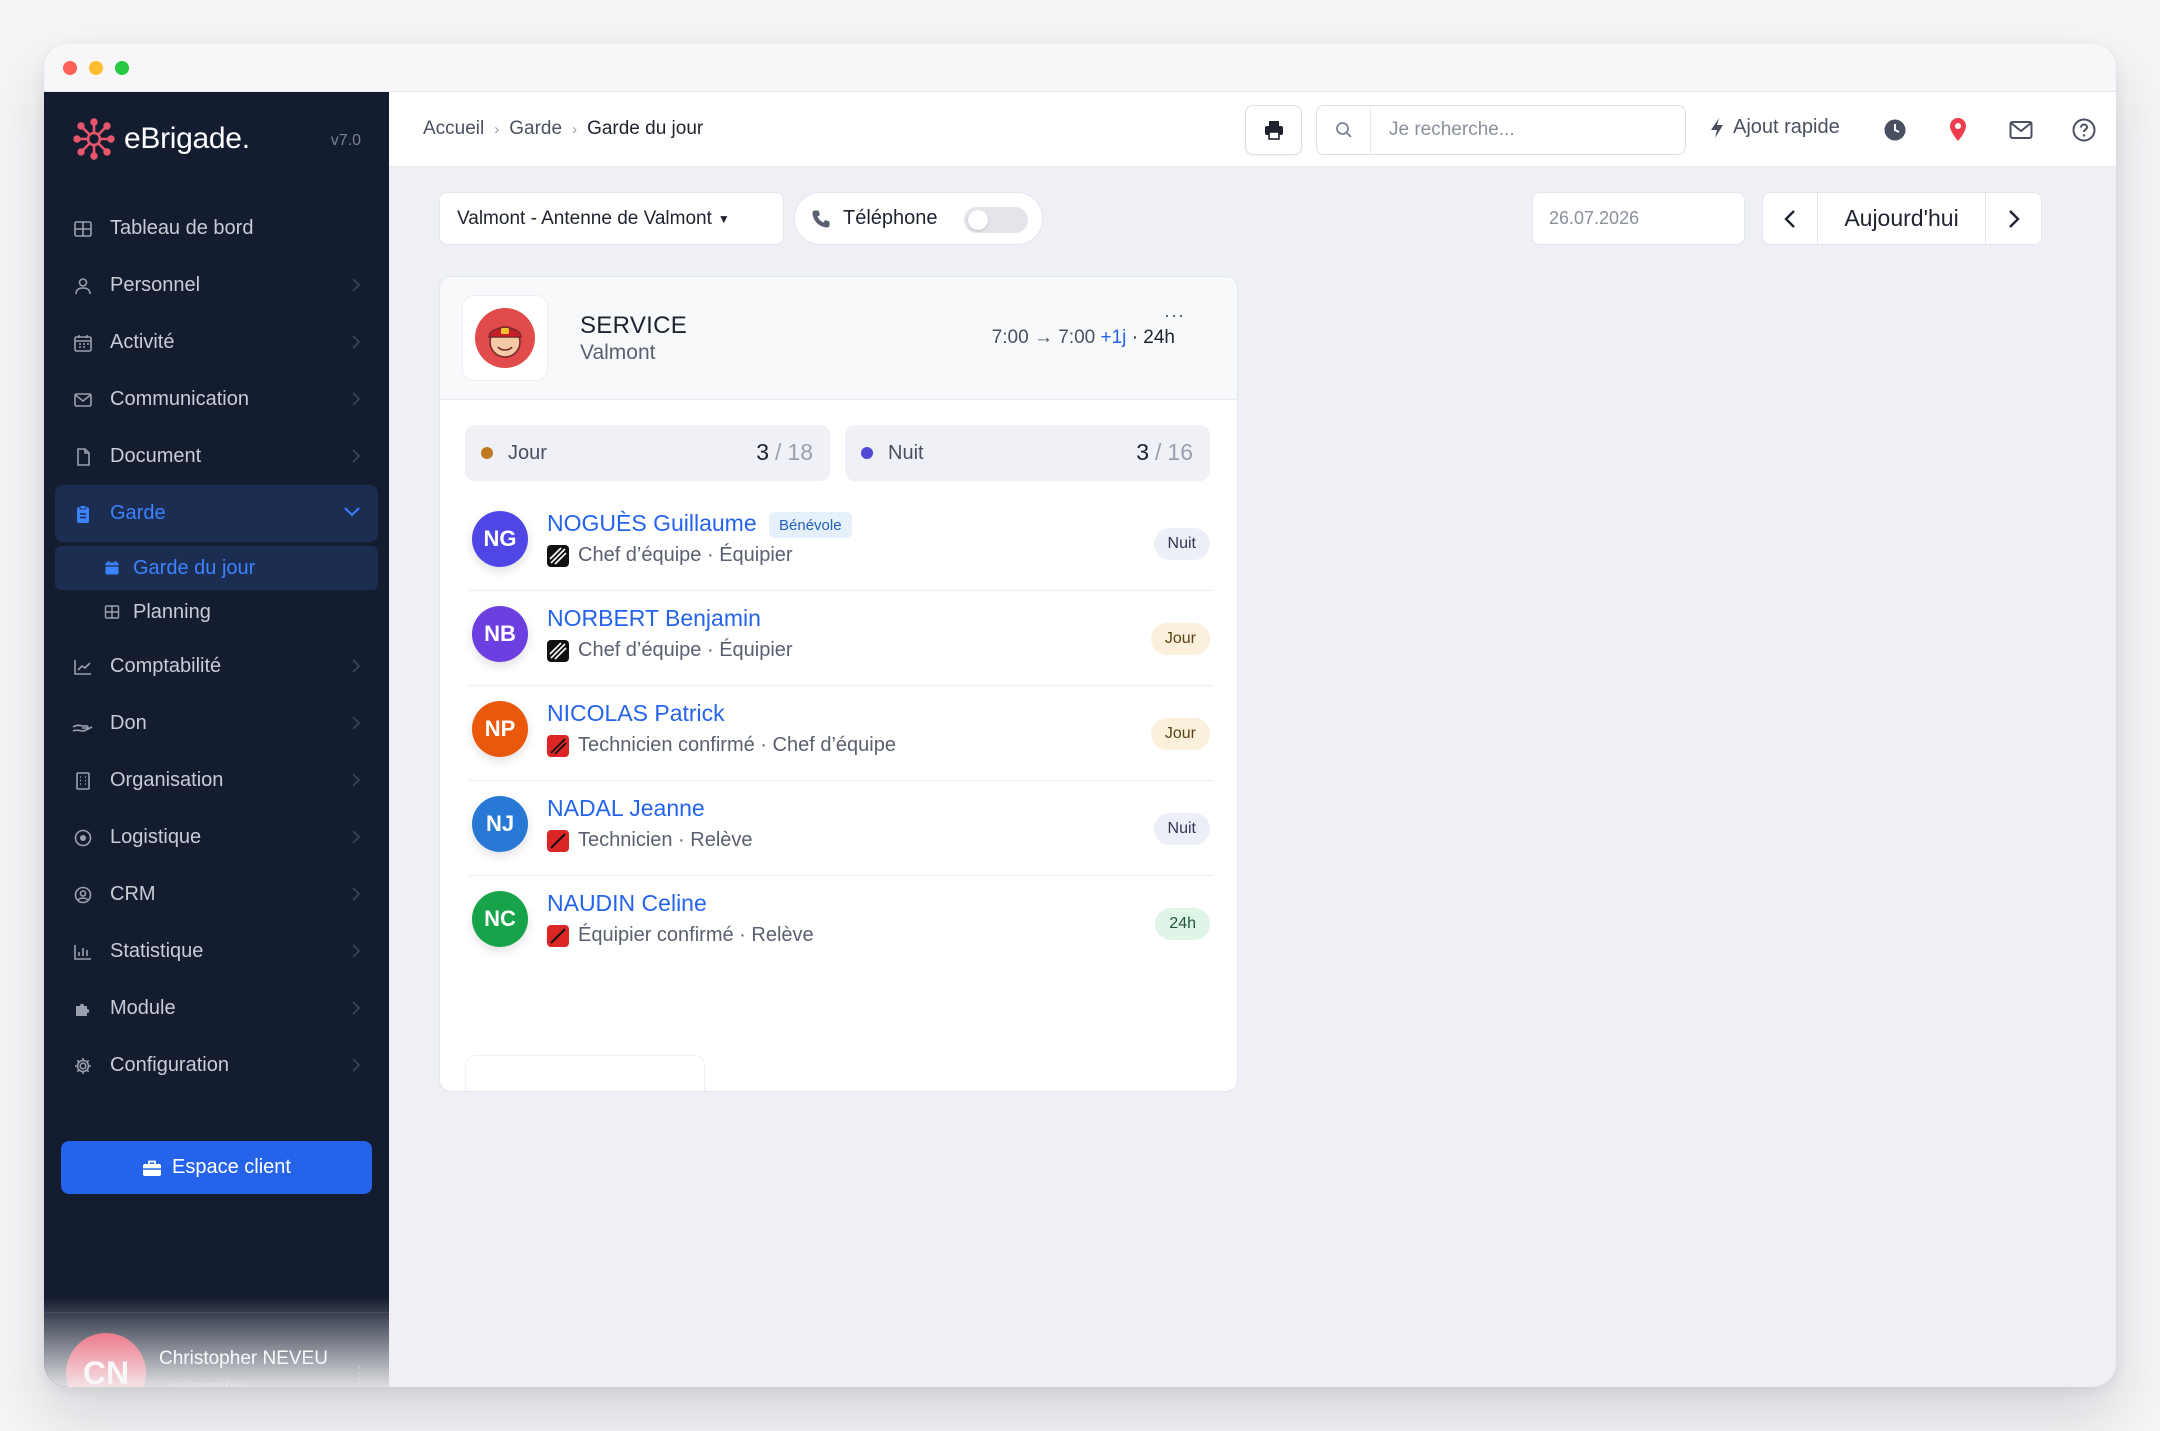 The image size is (2160, 1431). Describe the element at coordinates (216, 456) in the screenshot. I see `sidebar-item-document: Document` at that location.